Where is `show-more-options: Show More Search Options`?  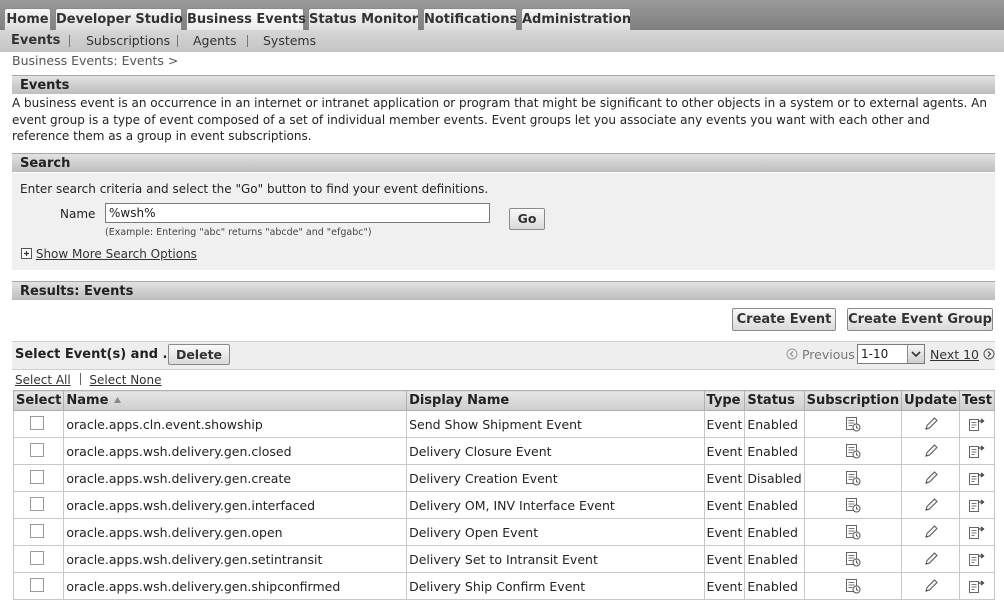 show-more-options: Show More Search Options is located at coordinates (109, 254).